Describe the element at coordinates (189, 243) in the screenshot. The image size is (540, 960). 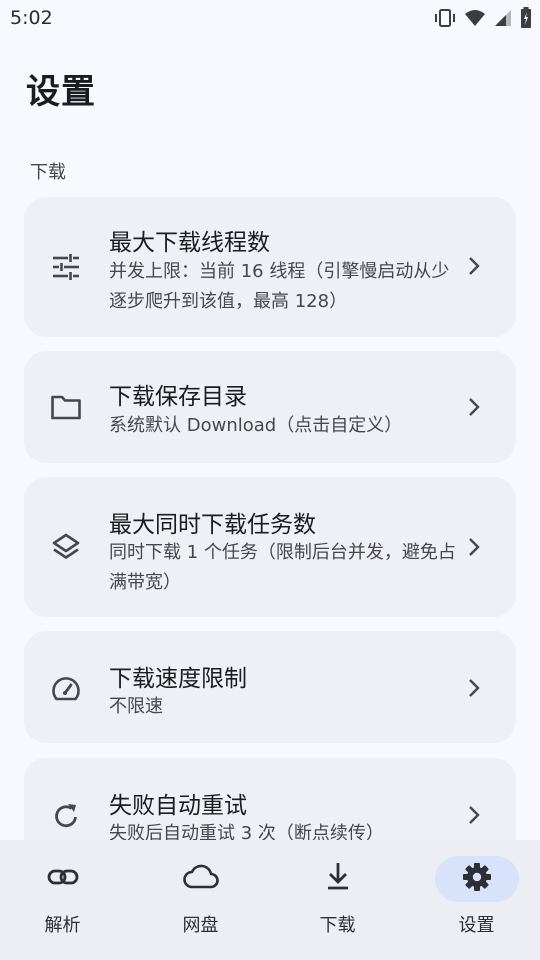
I see `setting-title: 最大下载线程数` at that location.